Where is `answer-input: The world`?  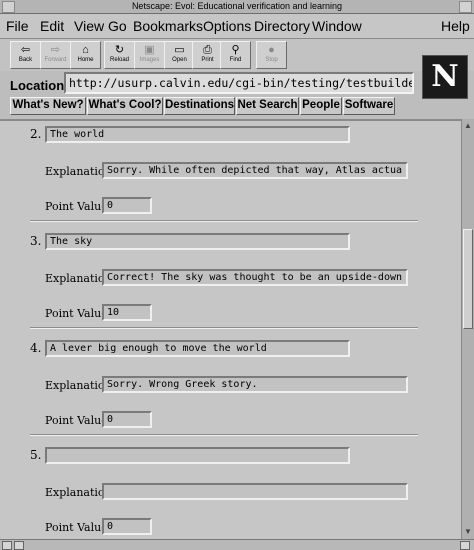
answer-input: The world is located at coordinates (197, 134).